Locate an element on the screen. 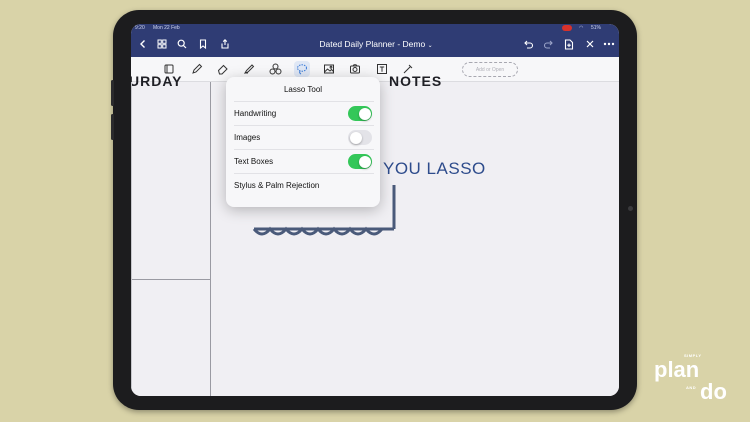 The image size is (750, 422). chevron-down-icon: ⌄ is located at coordinates (430, 46).